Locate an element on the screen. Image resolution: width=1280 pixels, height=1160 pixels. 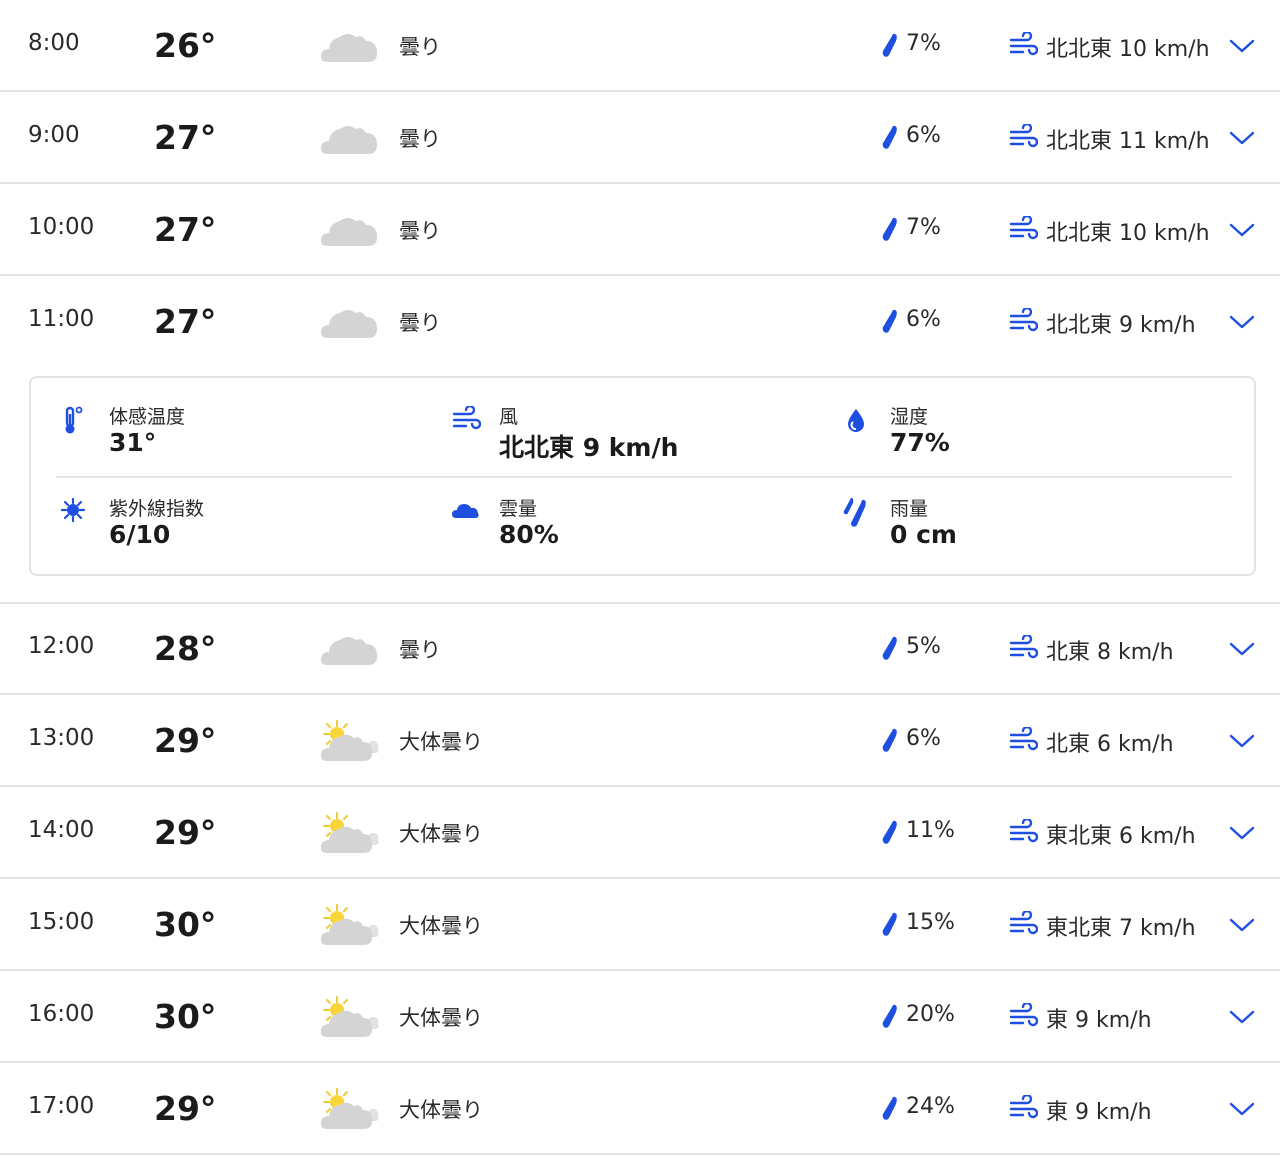
hour-row: 14:00 29° 大体曇り 11% 東北東 6 km/h is located at coordinates (640, 833).